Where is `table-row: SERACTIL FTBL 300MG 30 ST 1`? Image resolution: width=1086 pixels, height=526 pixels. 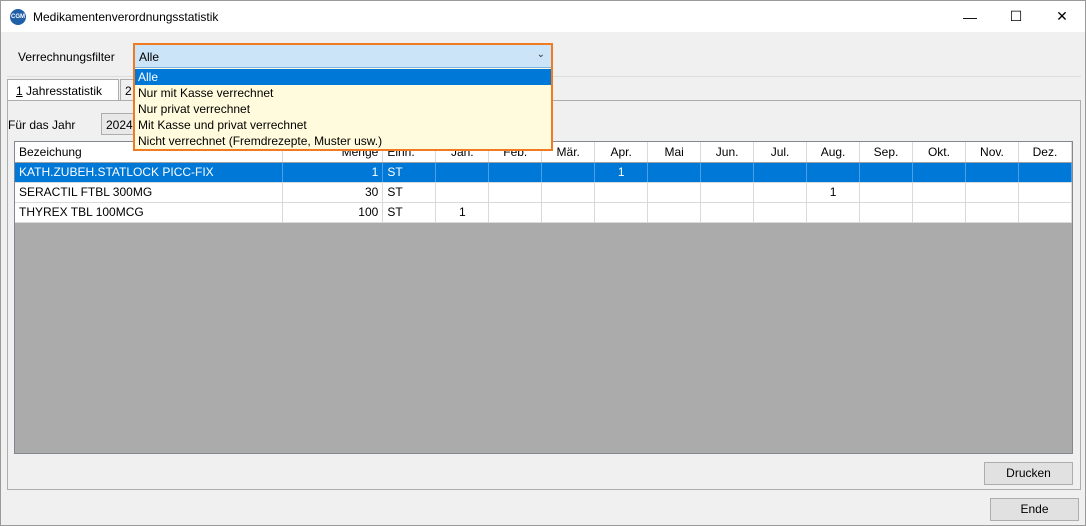
table-row: SERACTIL FTBL 300MG 30 ST 1 is located at coordinates (543, 192).